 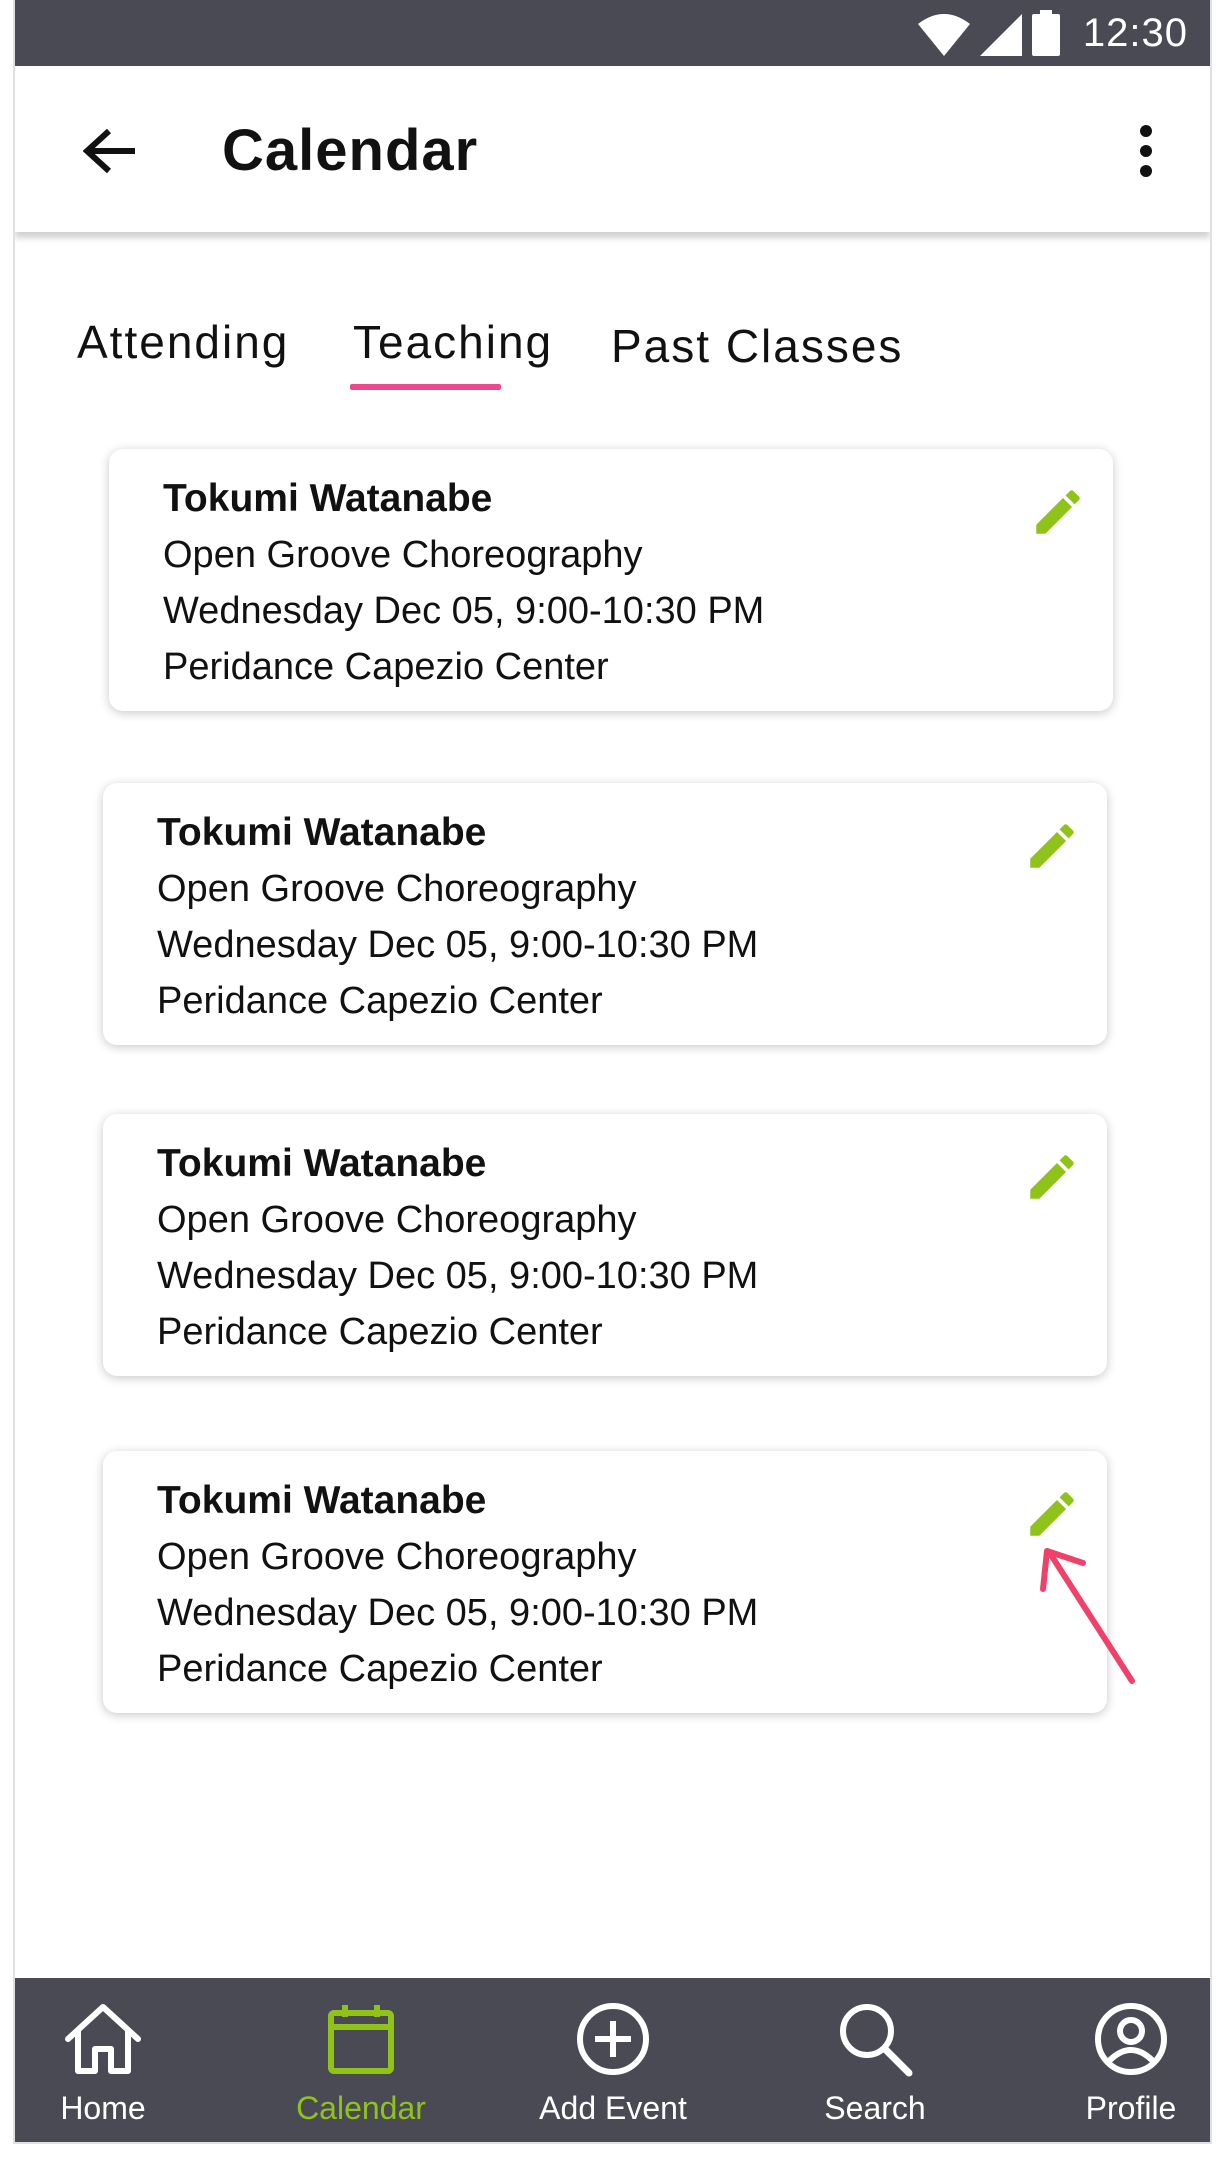 What do you see at coordinates (876, 2040) in the screenshot?
I see `search-icon` at bounding box center [876, 2040].